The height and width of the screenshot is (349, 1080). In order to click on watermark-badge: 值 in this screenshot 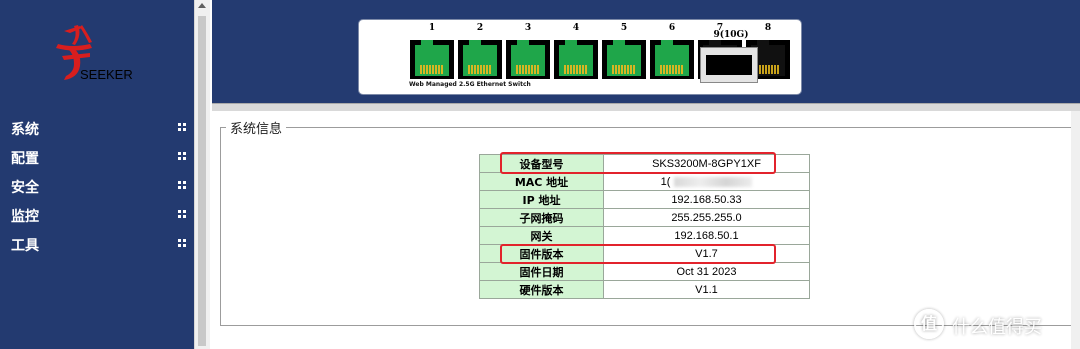, I will do `click(929, 324)`.